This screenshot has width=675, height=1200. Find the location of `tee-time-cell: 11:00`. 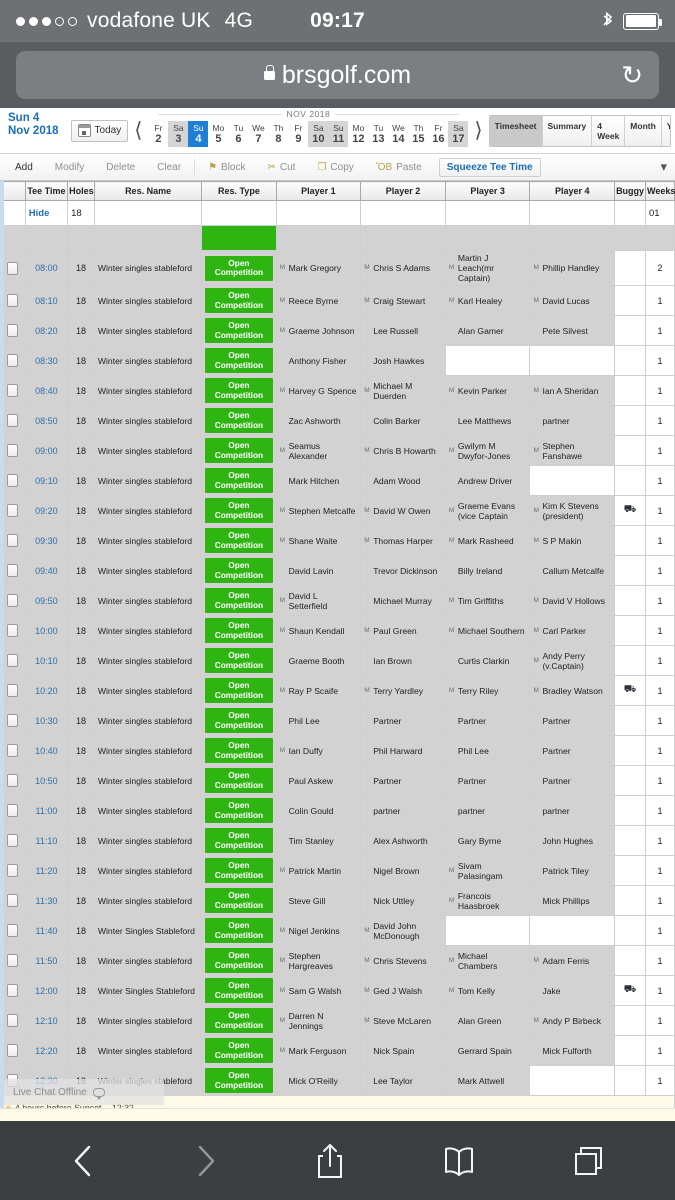

tee-time-cell: 11:00 is located at coordinates (46, 810).